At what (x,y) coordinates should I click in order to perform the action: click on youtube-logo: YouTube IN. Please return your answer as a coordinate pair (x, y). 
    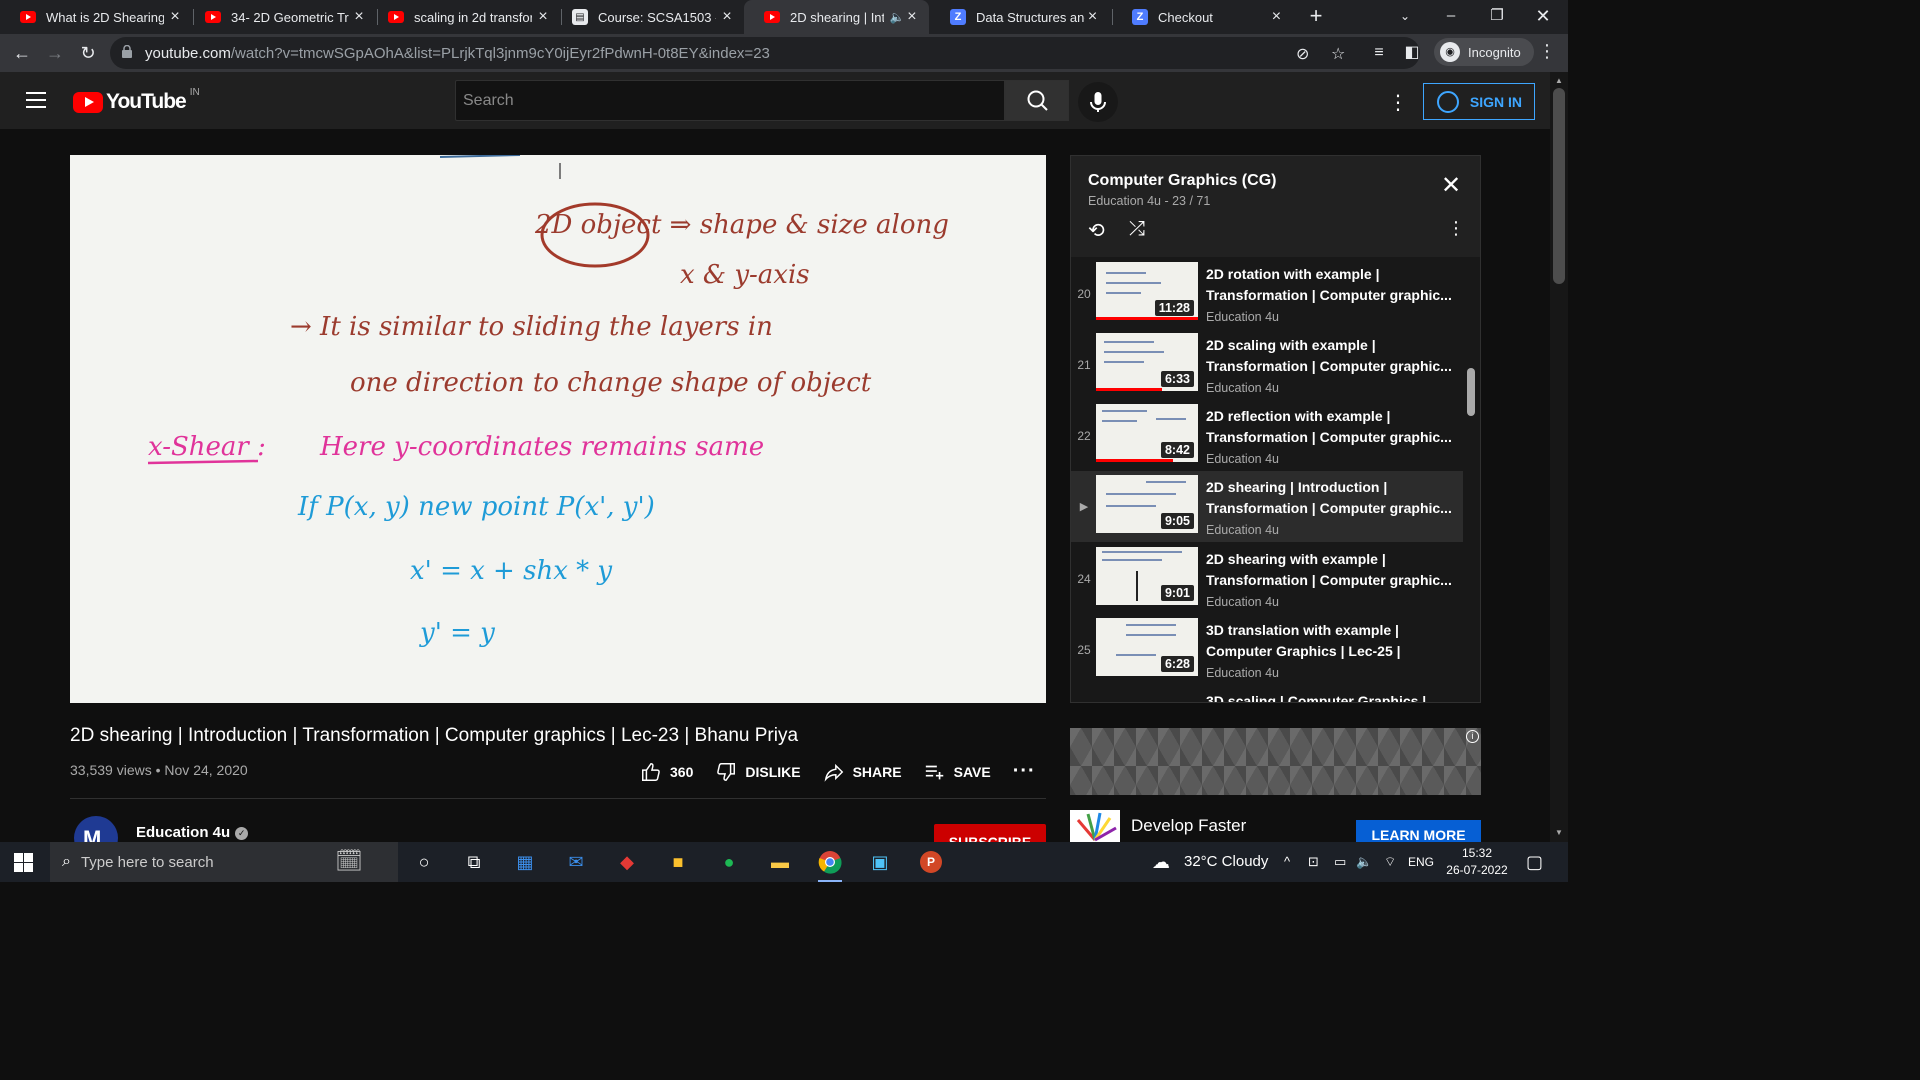
    Looking at the image, I should click on (136, 100).